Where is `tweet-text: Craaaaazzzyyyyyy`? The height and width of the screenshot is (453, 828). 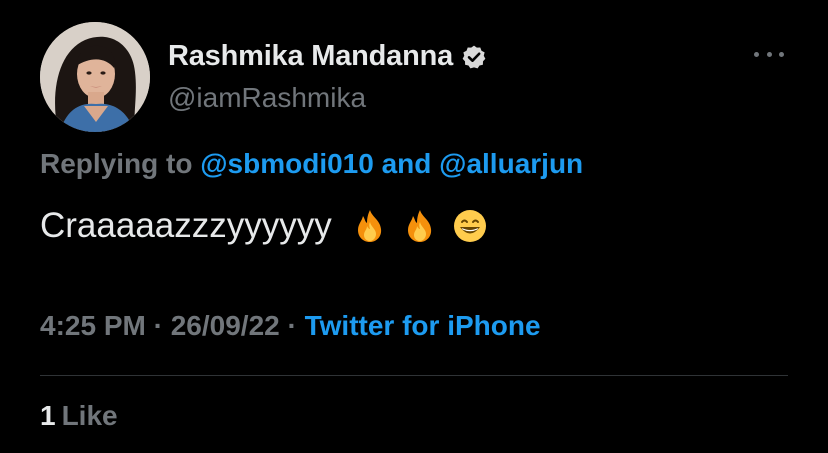 tweet-text: Craaaaazzzyyyyyy is located at coordinates (264, 226).